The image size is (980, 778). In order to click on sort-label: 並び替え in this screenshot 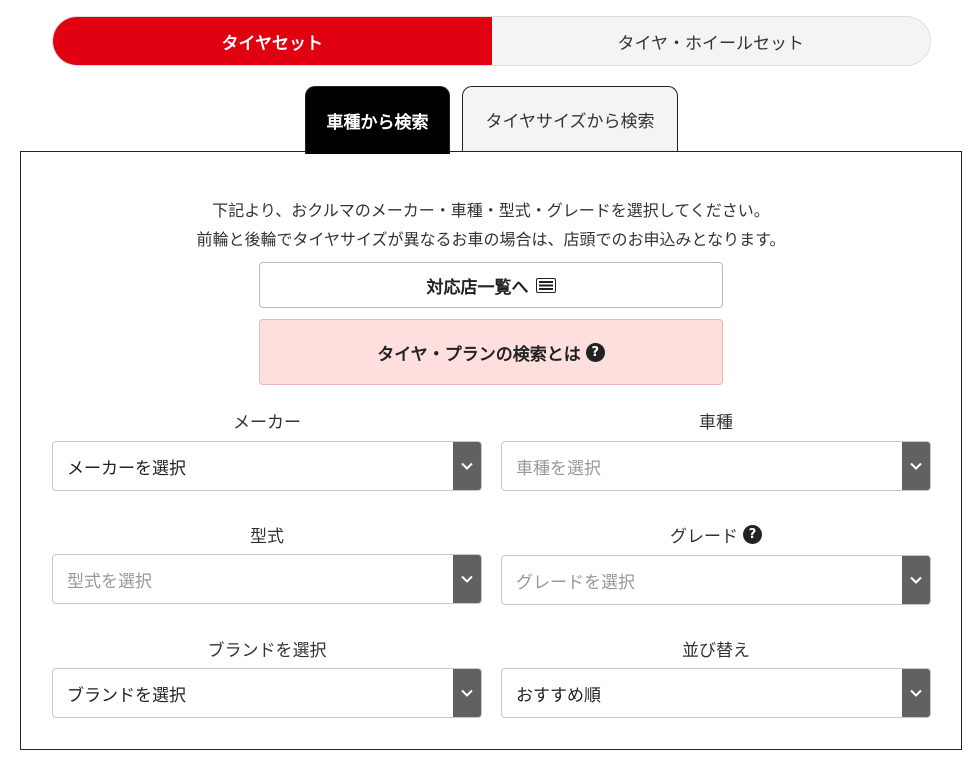, I will do `click(716, 651)`.